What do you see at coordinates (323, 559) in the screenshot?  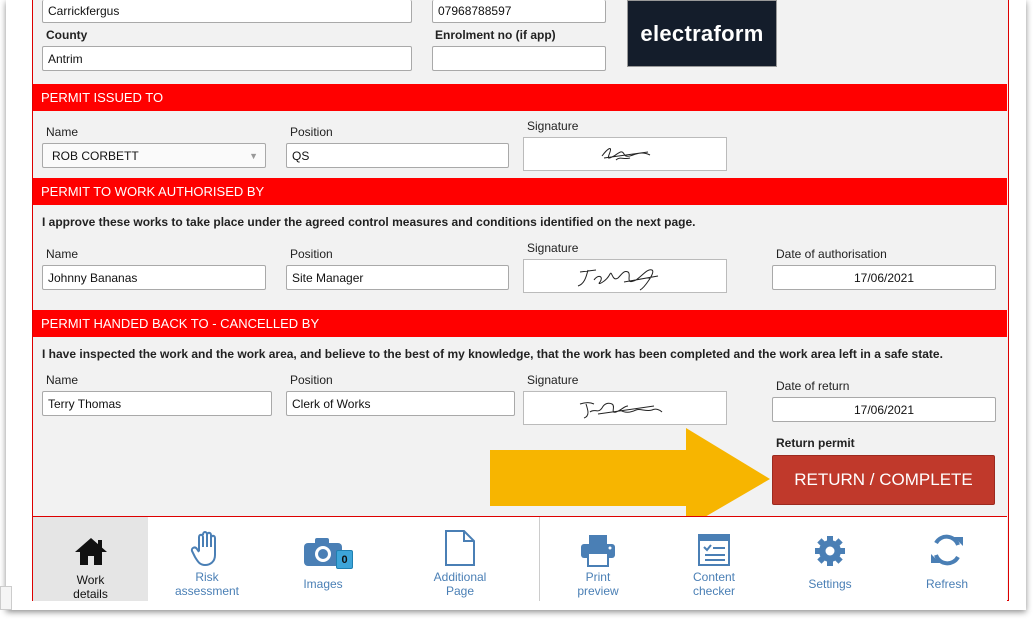 I see `tab-images: 0 Images` at bounding box center [323, 559].